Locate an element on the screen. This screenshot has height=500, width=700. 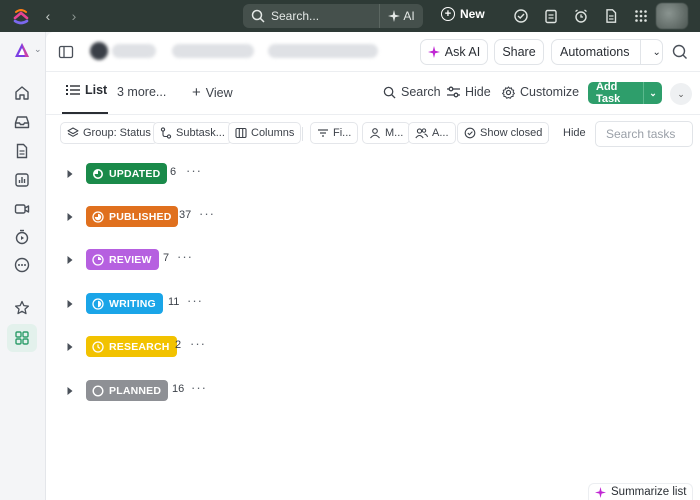
workspace-logo-icon is located at coordinates (22, 50).